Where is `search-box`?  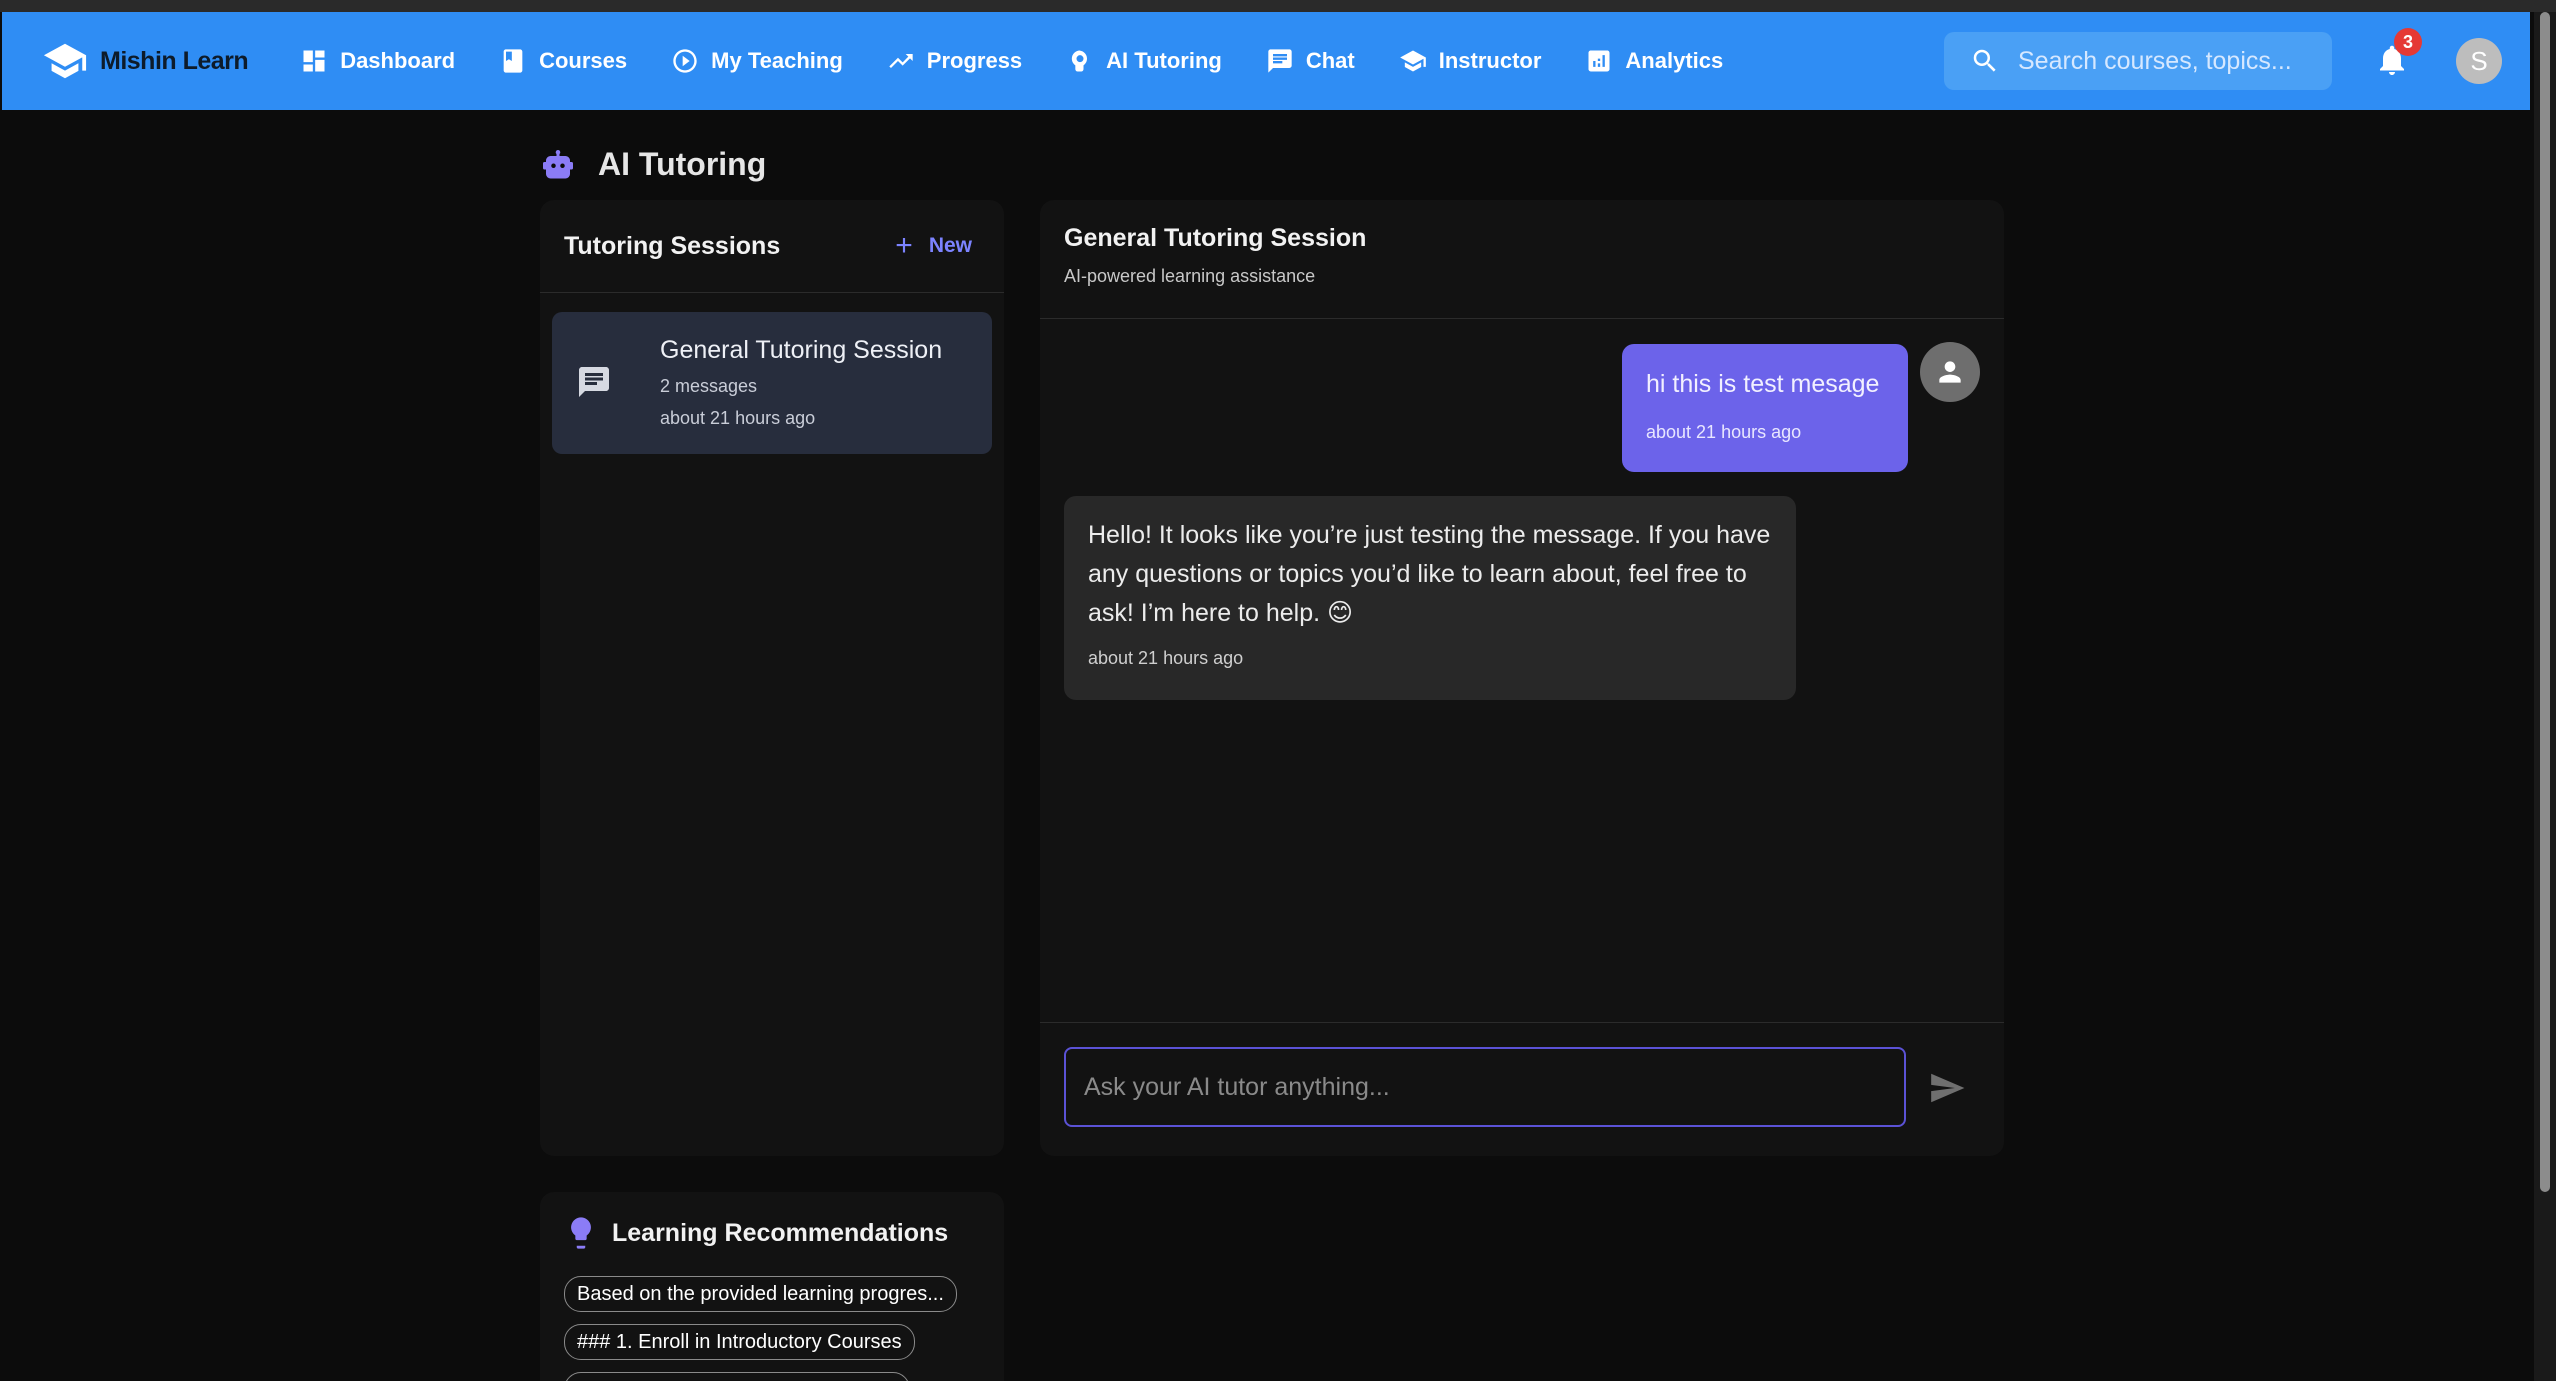
search-box is located at coordinates (2138, 61).